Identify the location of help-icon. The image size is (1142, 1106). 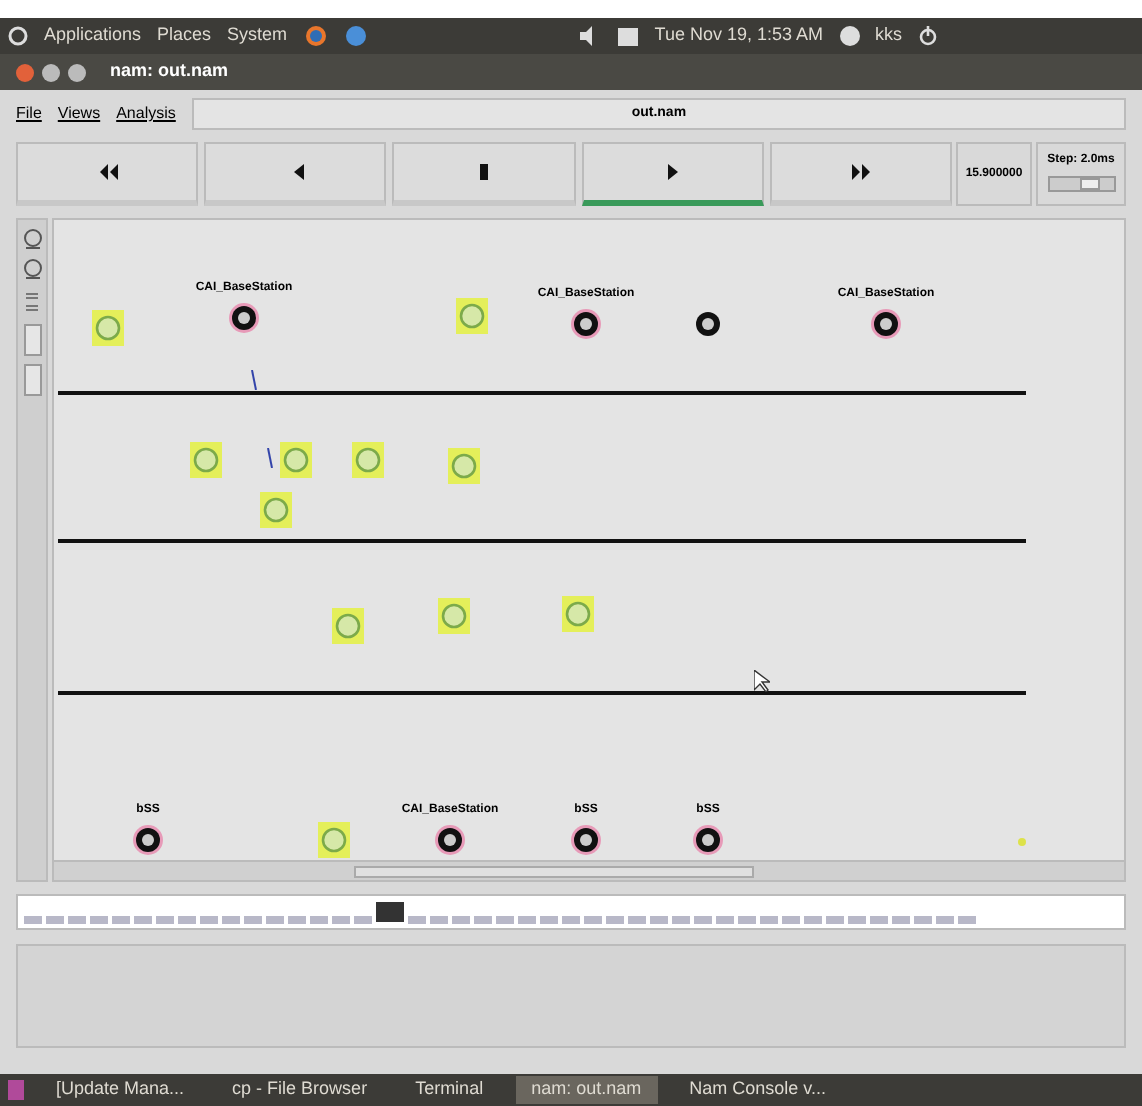
(355, 36).